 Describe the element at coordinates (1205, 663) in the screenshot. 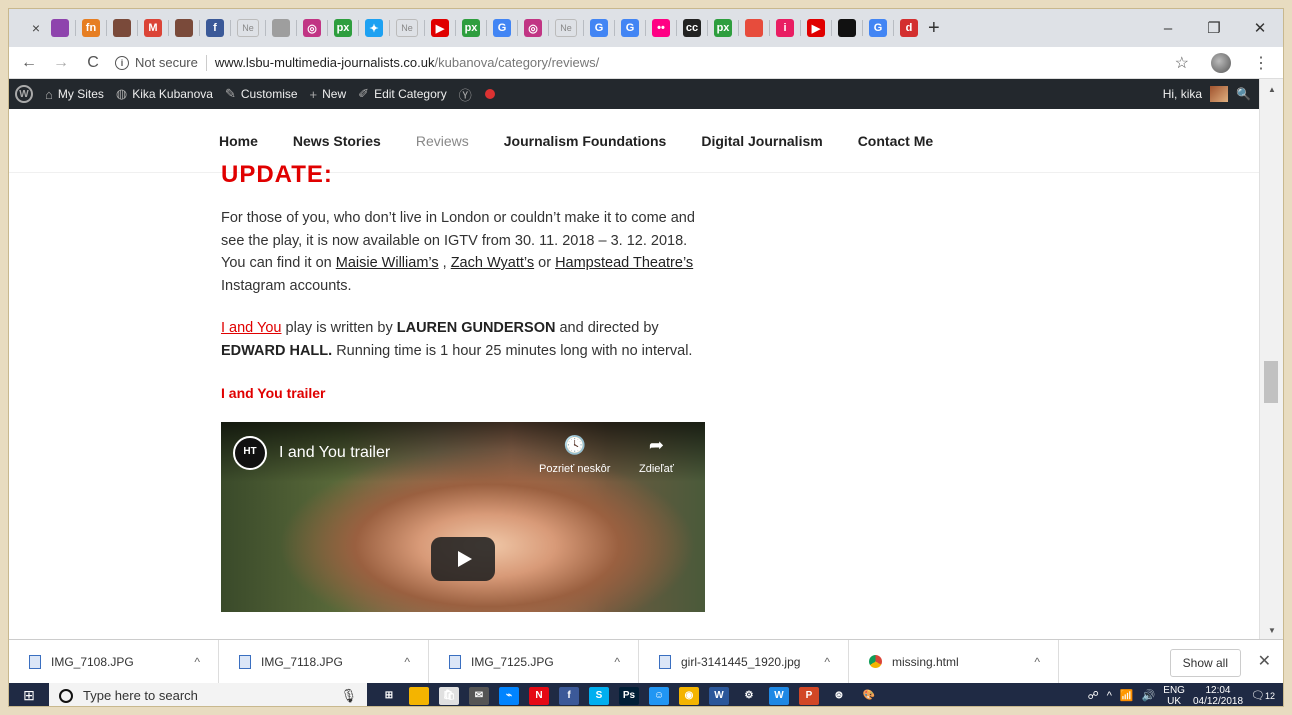

I see `show-all-button: Show all` at that location.